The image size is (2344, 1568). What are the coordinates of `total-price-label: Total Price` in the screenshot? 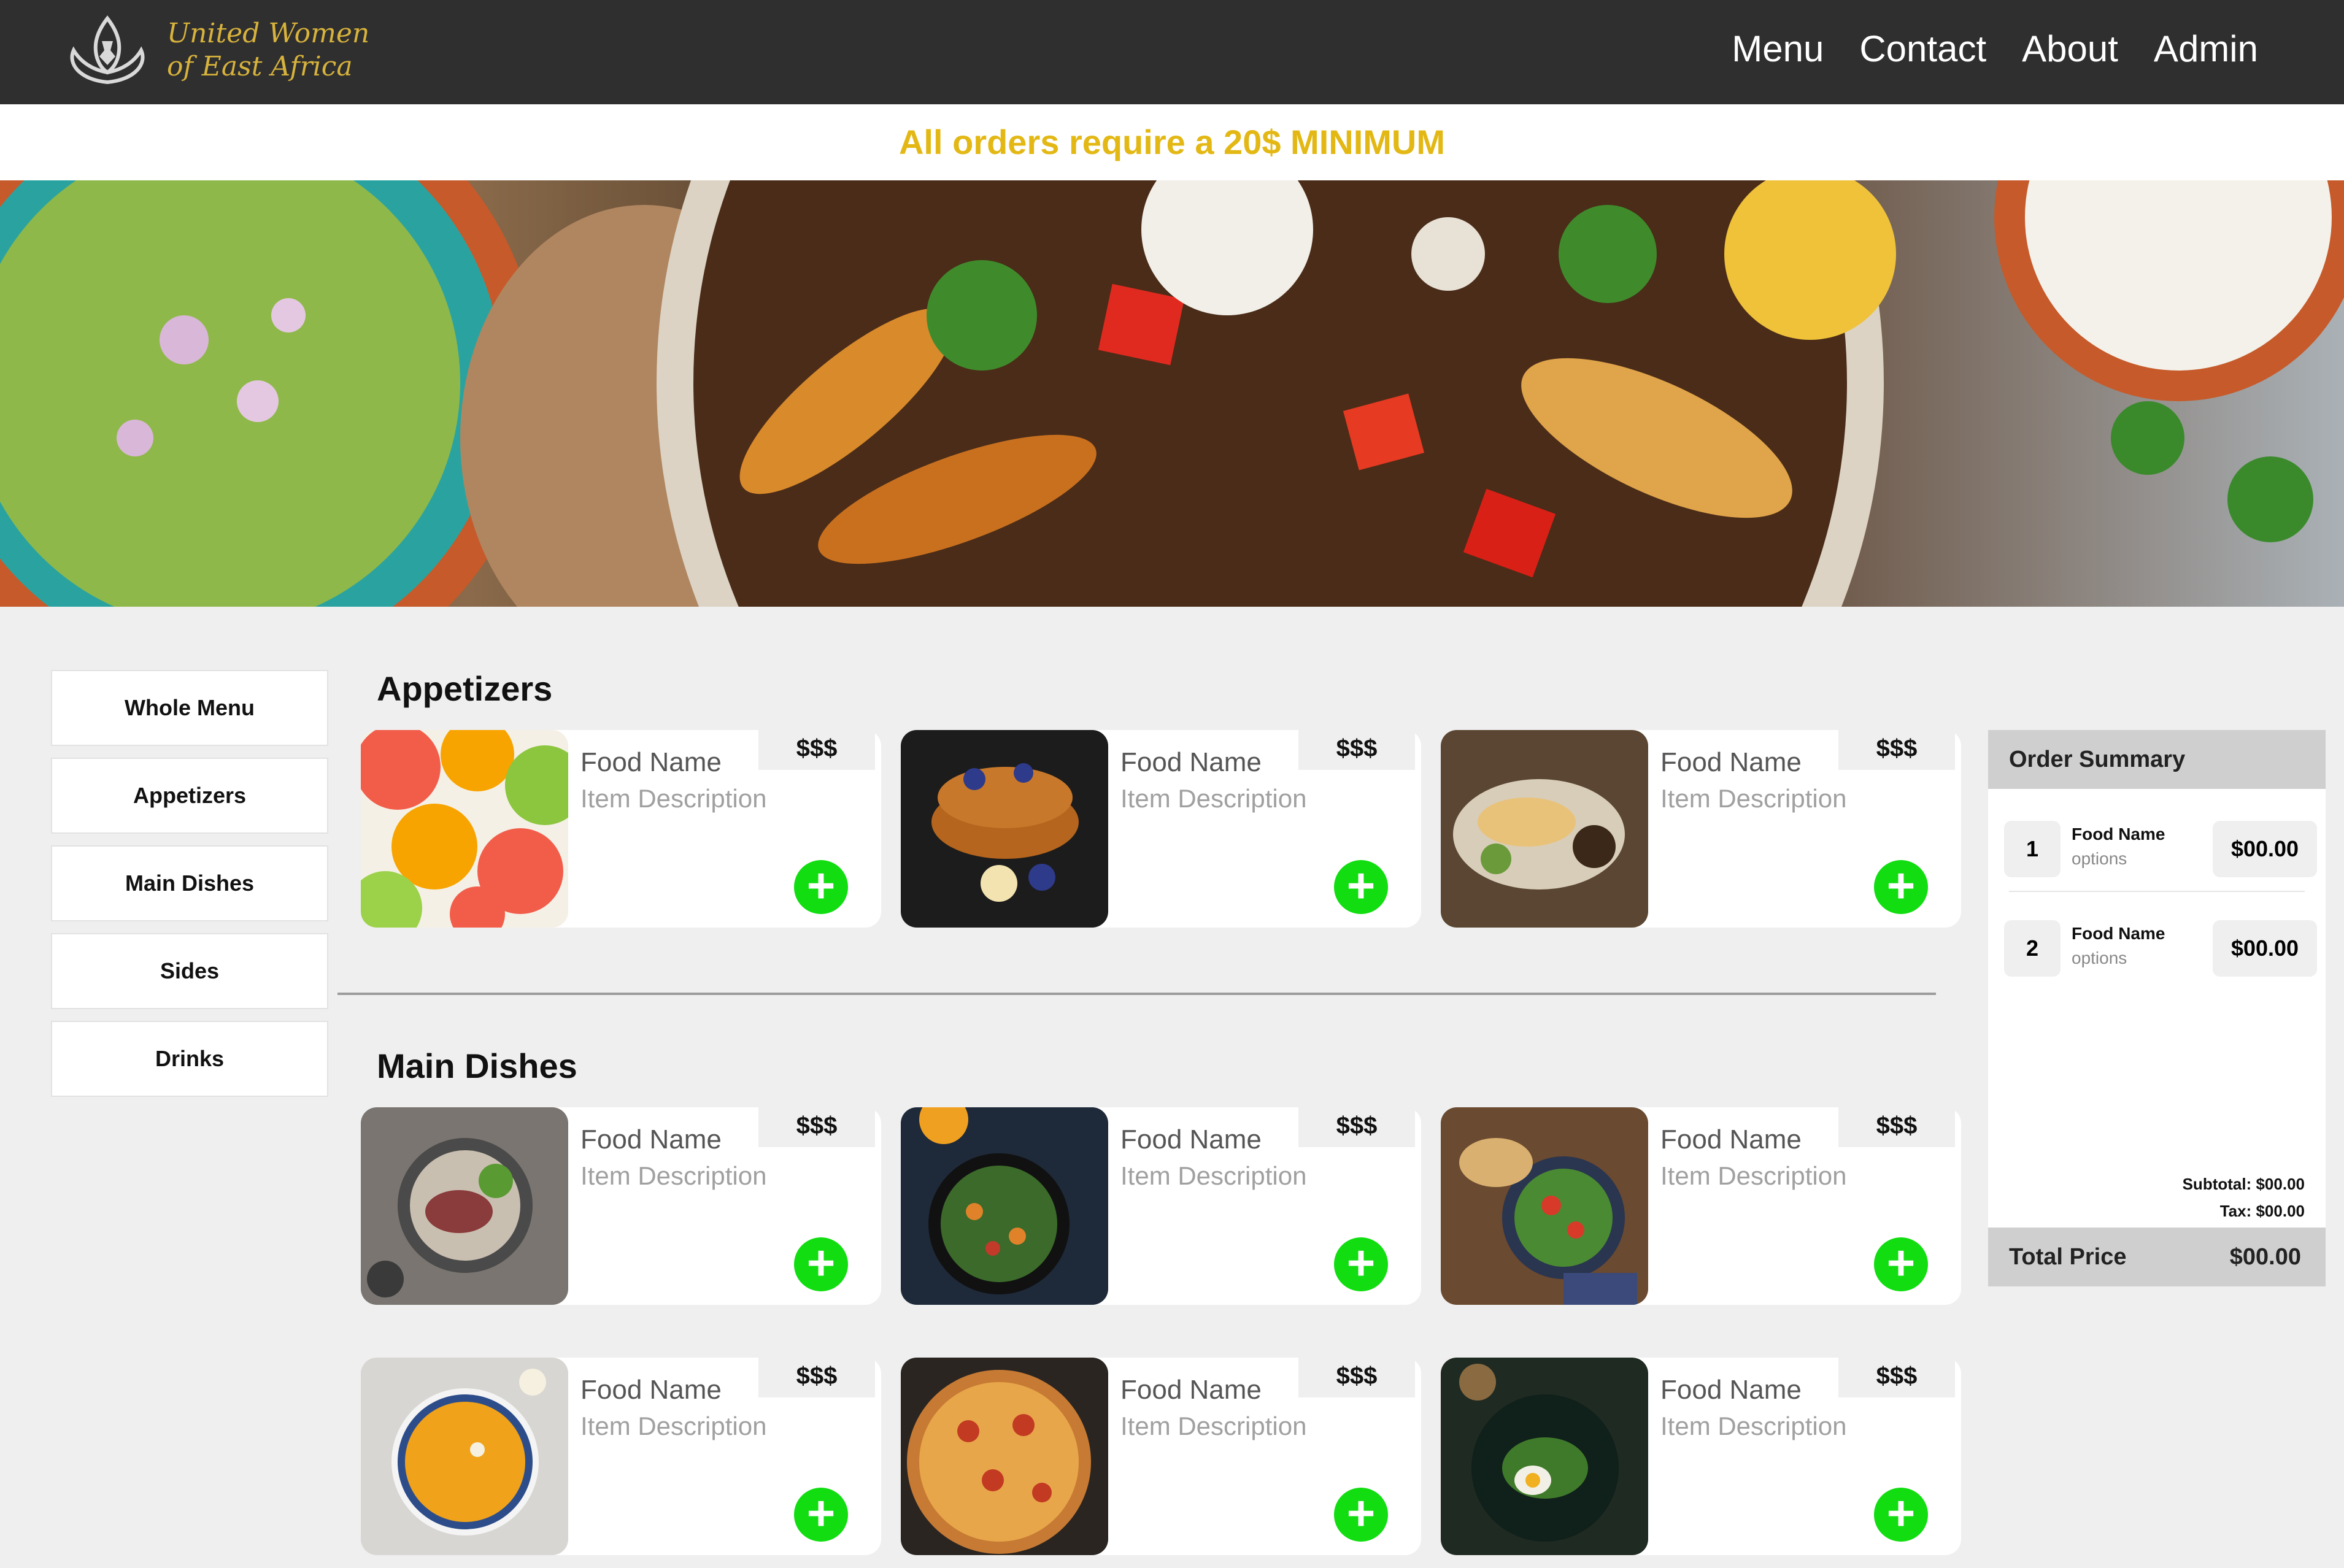 It's located at (2068, 1257).